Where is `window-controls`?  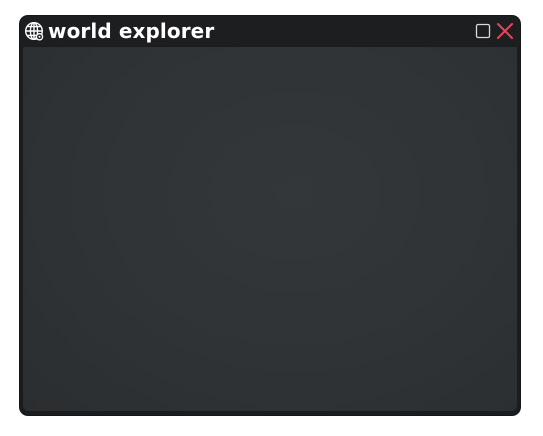 window-controls is located at coordinates (494, 31).